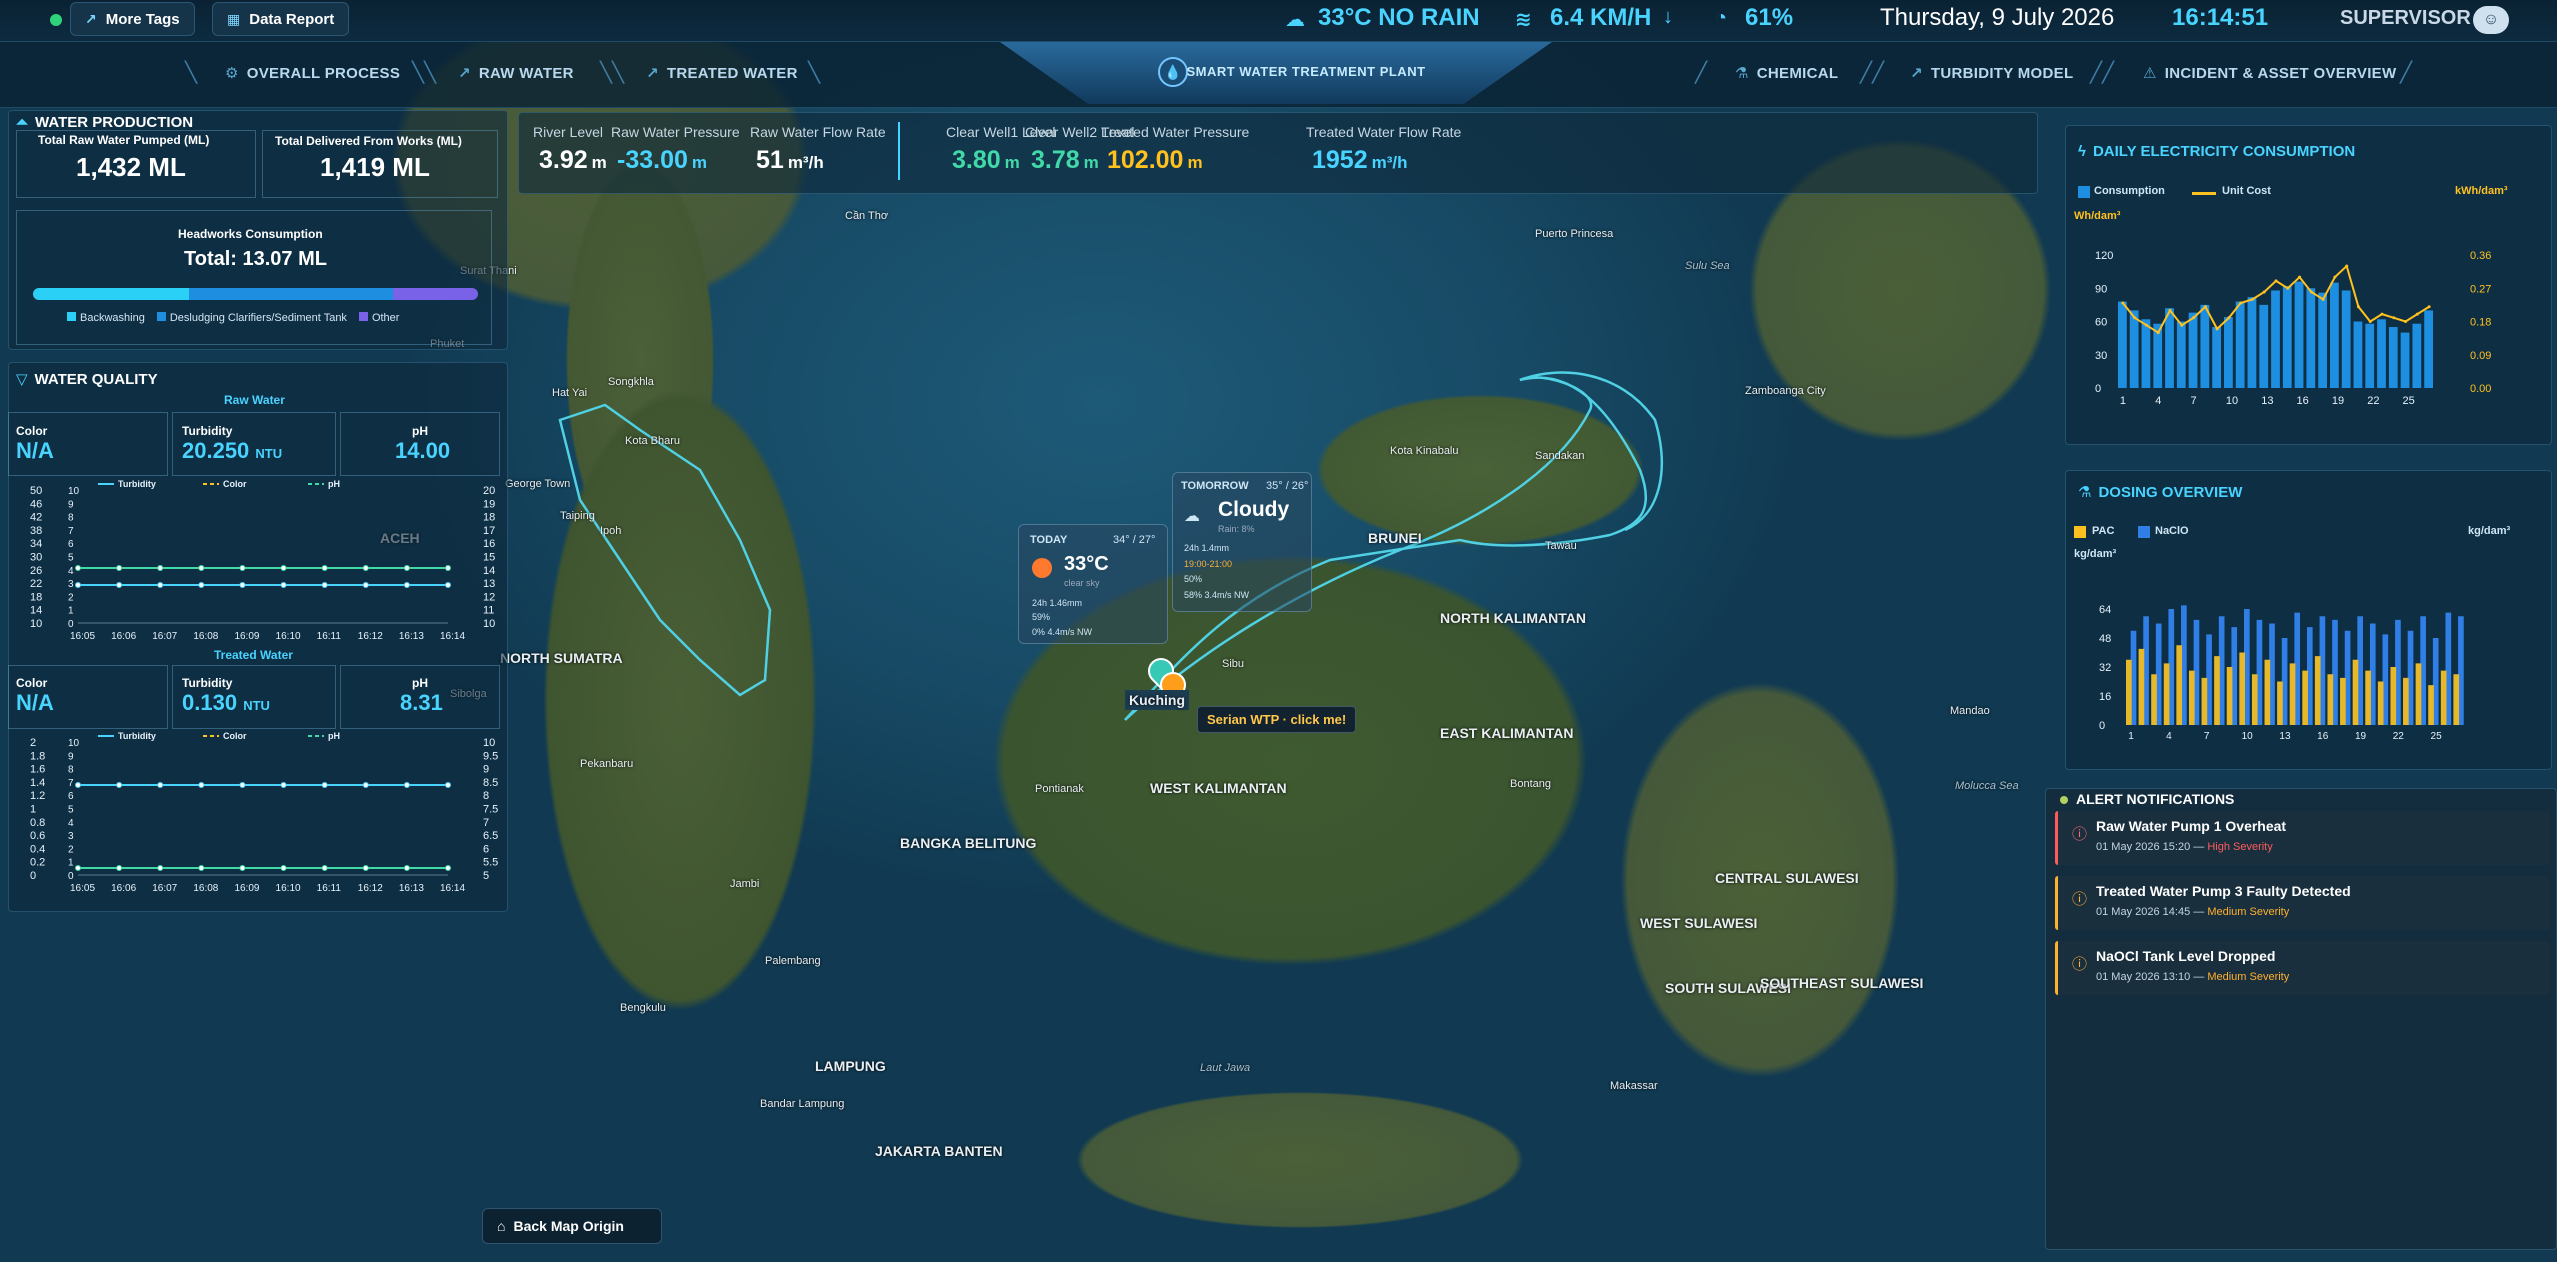 Image resolution: width=2557 pixels, height=1262 pixels. Describe the element at coordinates (722, 73) in the screenshot. I see `tab-treated-water: ↗ TREATED WATER` at that location.